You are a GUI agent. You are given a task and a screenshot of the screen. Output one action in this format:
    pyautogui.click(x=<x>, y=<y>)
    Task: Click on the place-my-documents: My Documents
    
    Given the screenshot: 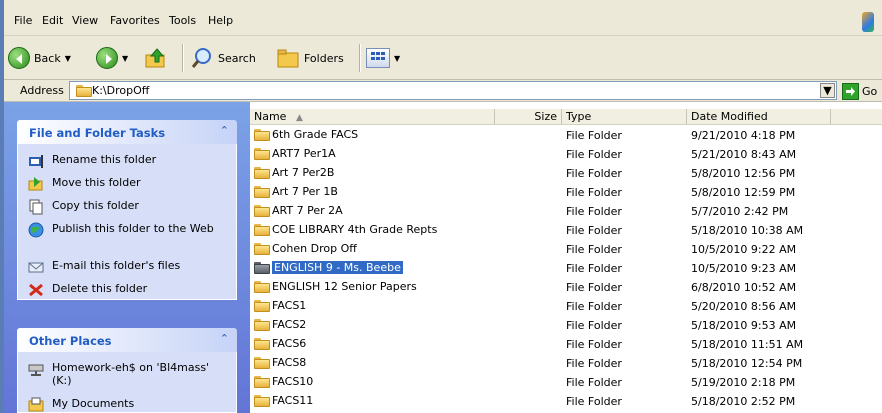 What is the action you would take?
    pyautogui.click(x=130, y=405)
    